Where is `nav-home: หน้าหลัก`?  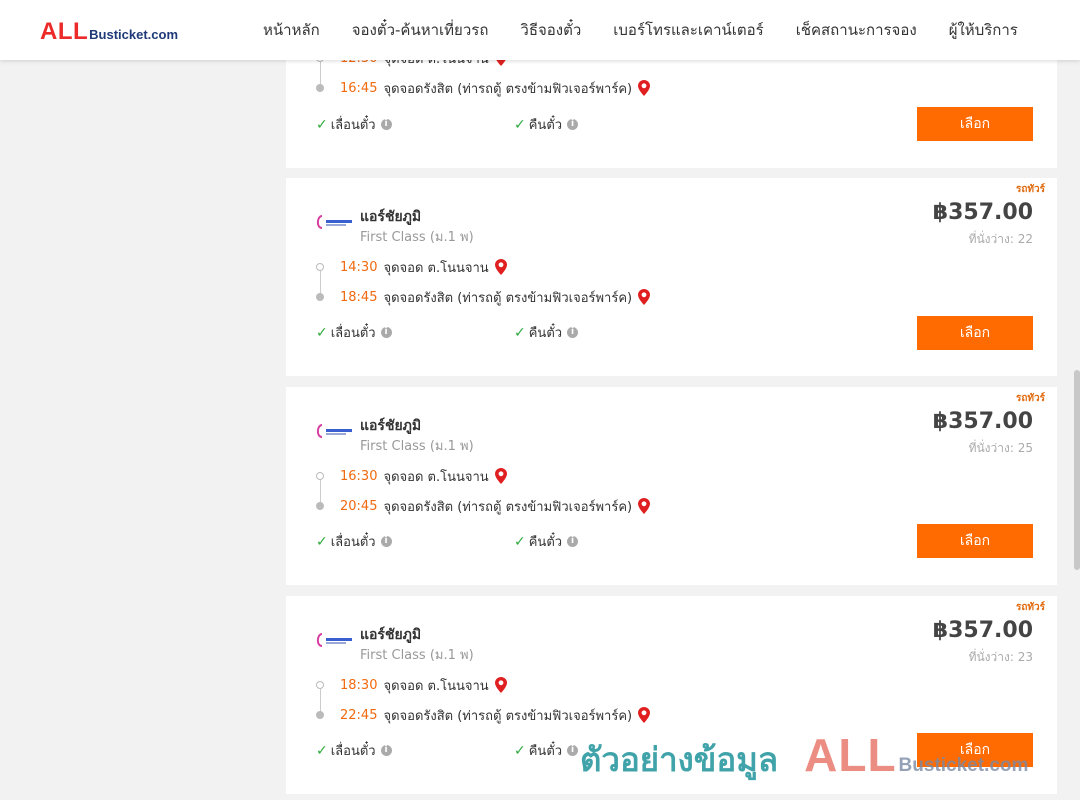
nav-home: หน้าหลัก is located at coordinates (291, 30).